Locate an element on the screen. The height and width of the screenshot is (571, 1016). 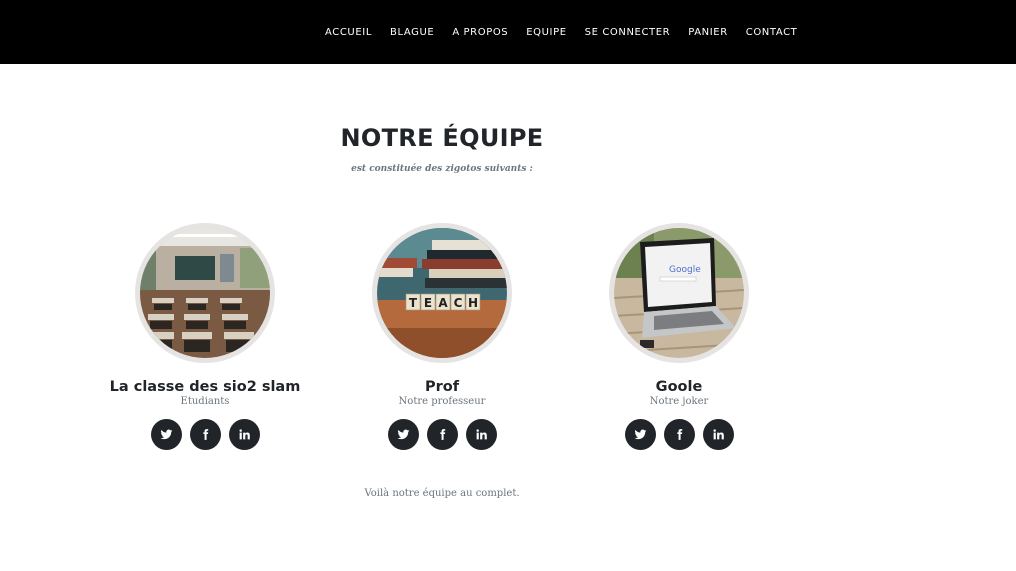
section-subheading: est constituée des zigotos suivants : is located at coordinates (442, 169).